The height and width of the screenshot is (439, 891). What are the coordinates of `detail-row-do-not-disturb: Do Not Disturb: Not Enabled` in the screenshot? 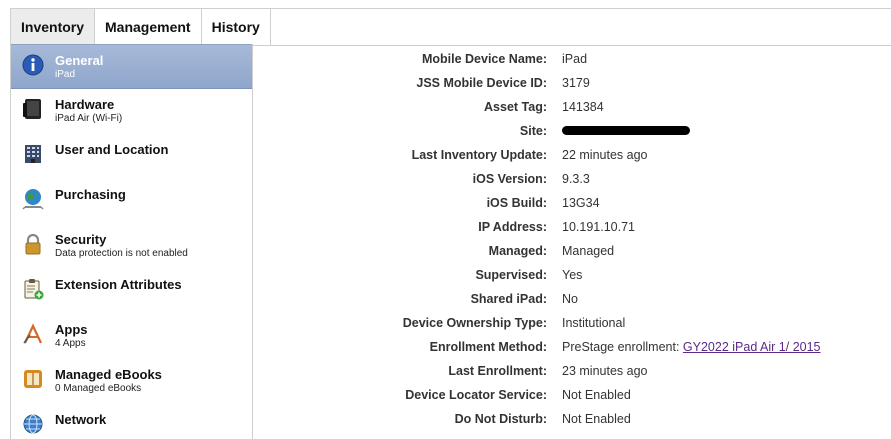 It's located at (571, 419).